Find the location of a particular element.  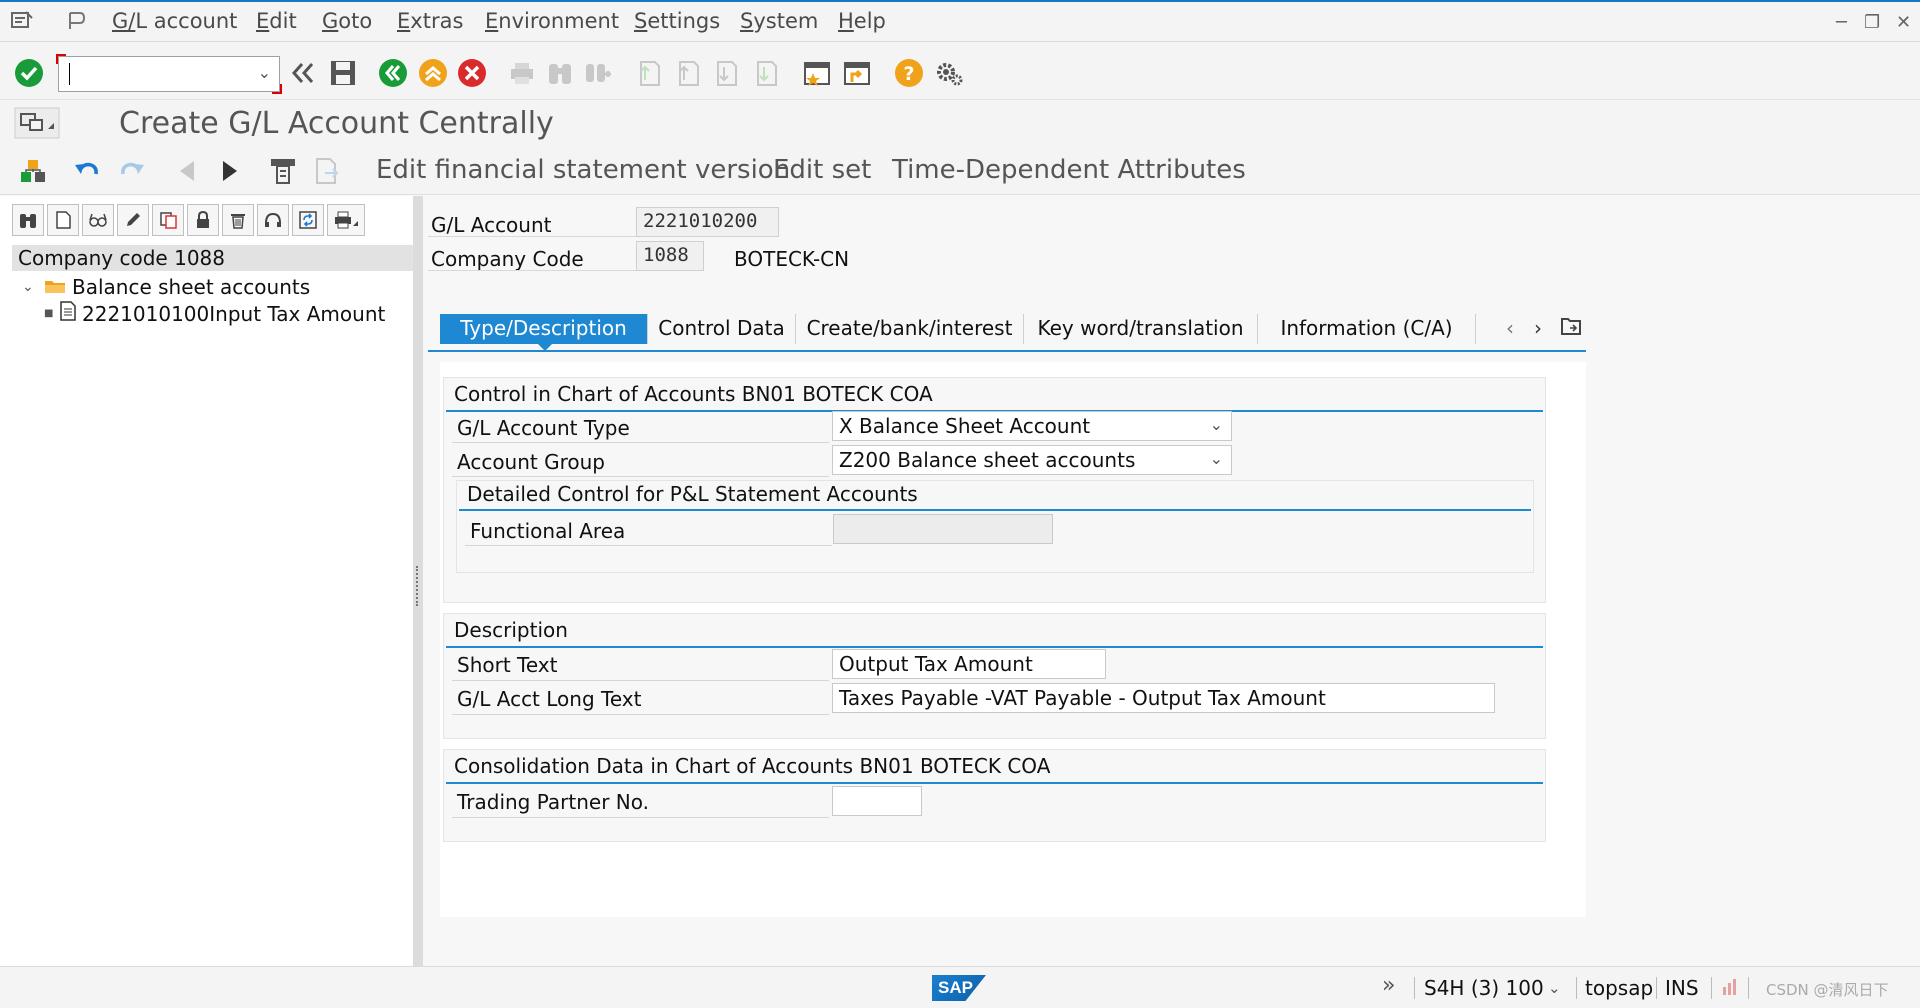

previous-page-icon is located at coordinates (687, 73).